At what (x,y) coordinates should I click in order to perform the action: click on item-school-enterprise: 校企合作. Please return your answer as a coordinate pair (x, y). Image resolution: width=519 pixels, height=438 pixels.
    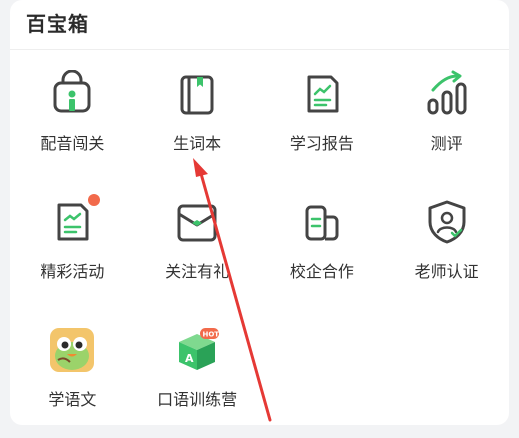
    Looking at the image, I should click on (322, 254).